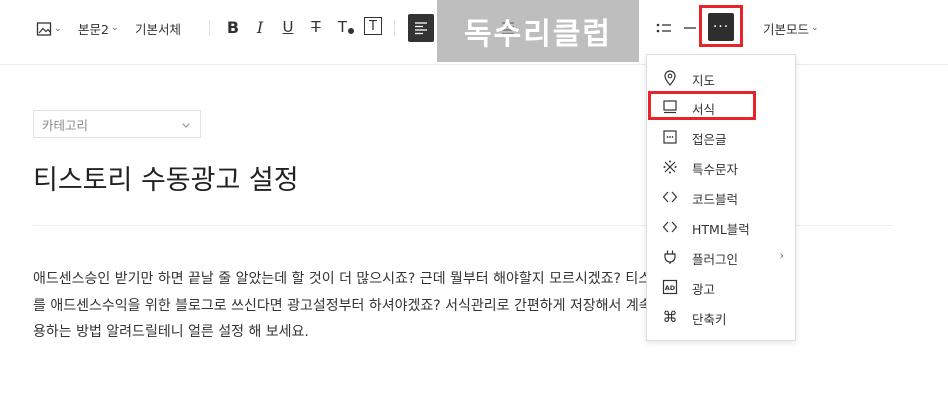 This screenshot has width=948, height=410. I want to click on menu-item-fold: 접은글, so click(721, 137).